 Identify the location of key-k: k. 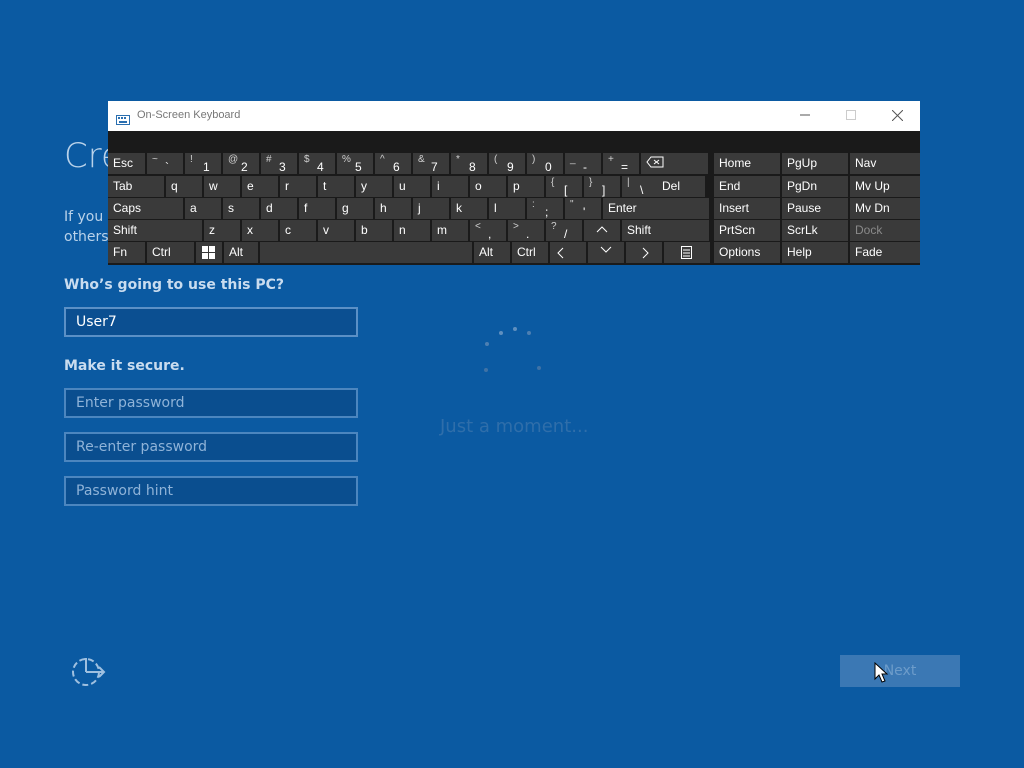
(469, 208).